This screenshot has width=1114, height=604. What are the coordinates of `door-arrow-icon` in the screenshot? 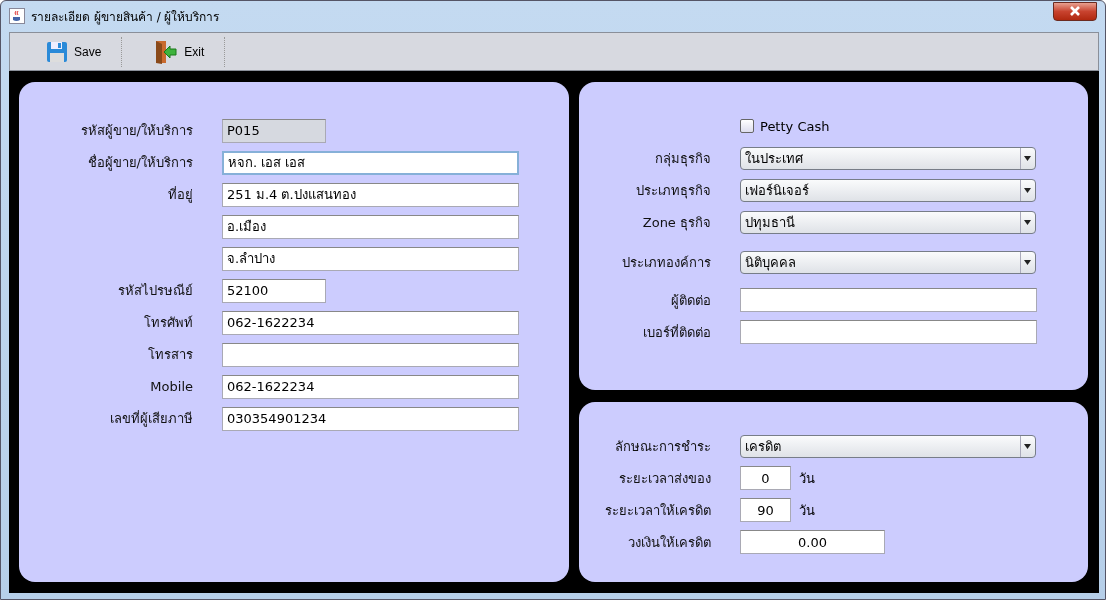 It's located at (166, 51).